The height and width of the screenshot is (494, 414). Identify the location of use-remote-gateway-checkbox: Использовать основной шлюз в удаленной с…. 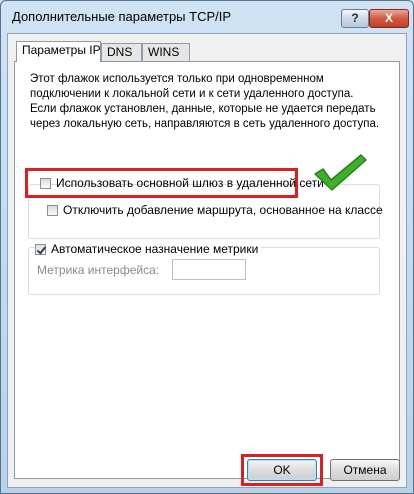
(182, 183).